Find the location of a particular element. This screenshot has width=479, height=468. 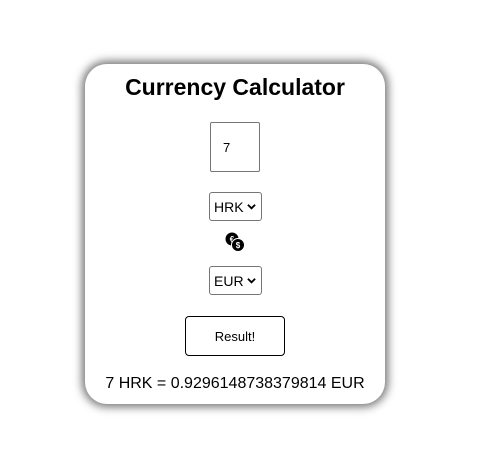

calculator-title: Currency Calculator is located at coordinates (235, 87).